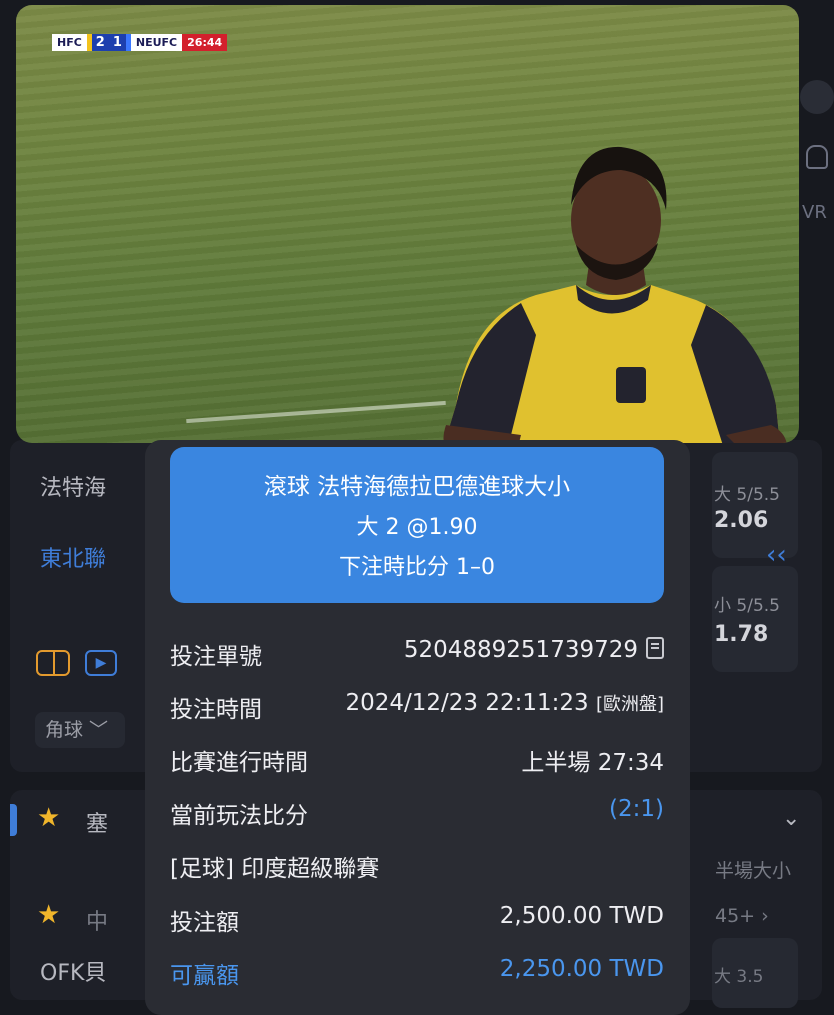  I want to click on video-play-icon: ▶, so click(101, 663).